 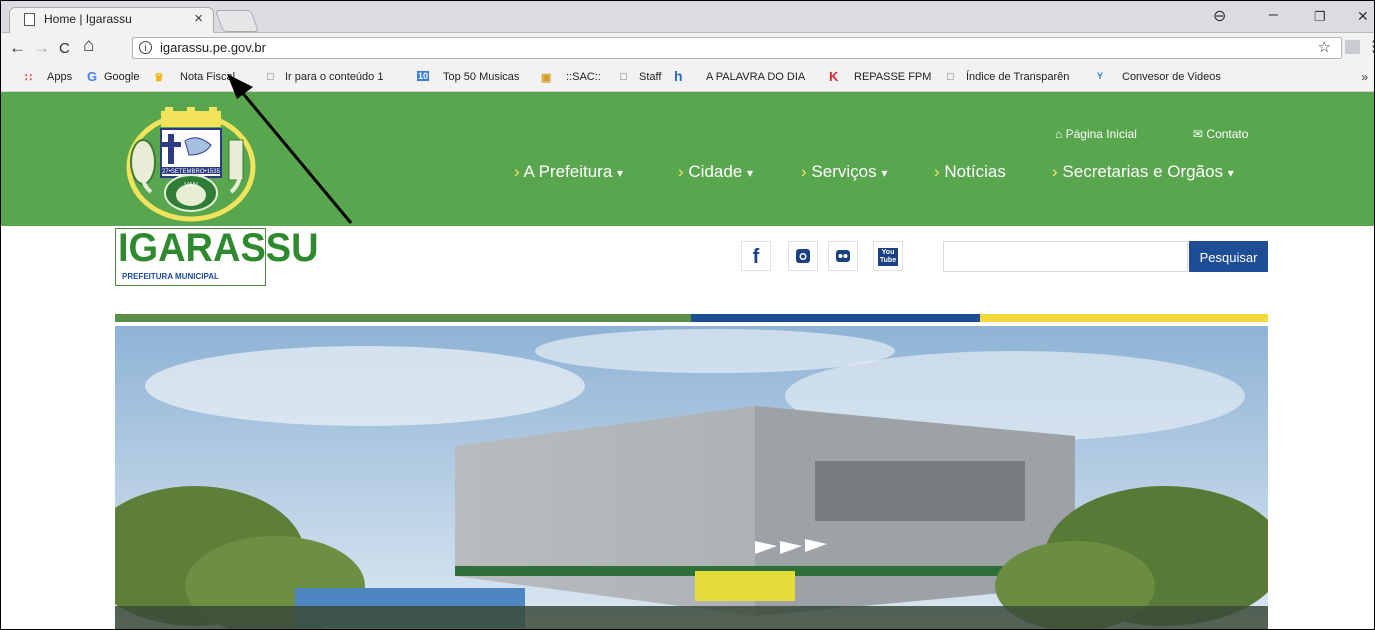 I want to click on nav-cidade: › Cidade ▾, so click(x=715, y=172).